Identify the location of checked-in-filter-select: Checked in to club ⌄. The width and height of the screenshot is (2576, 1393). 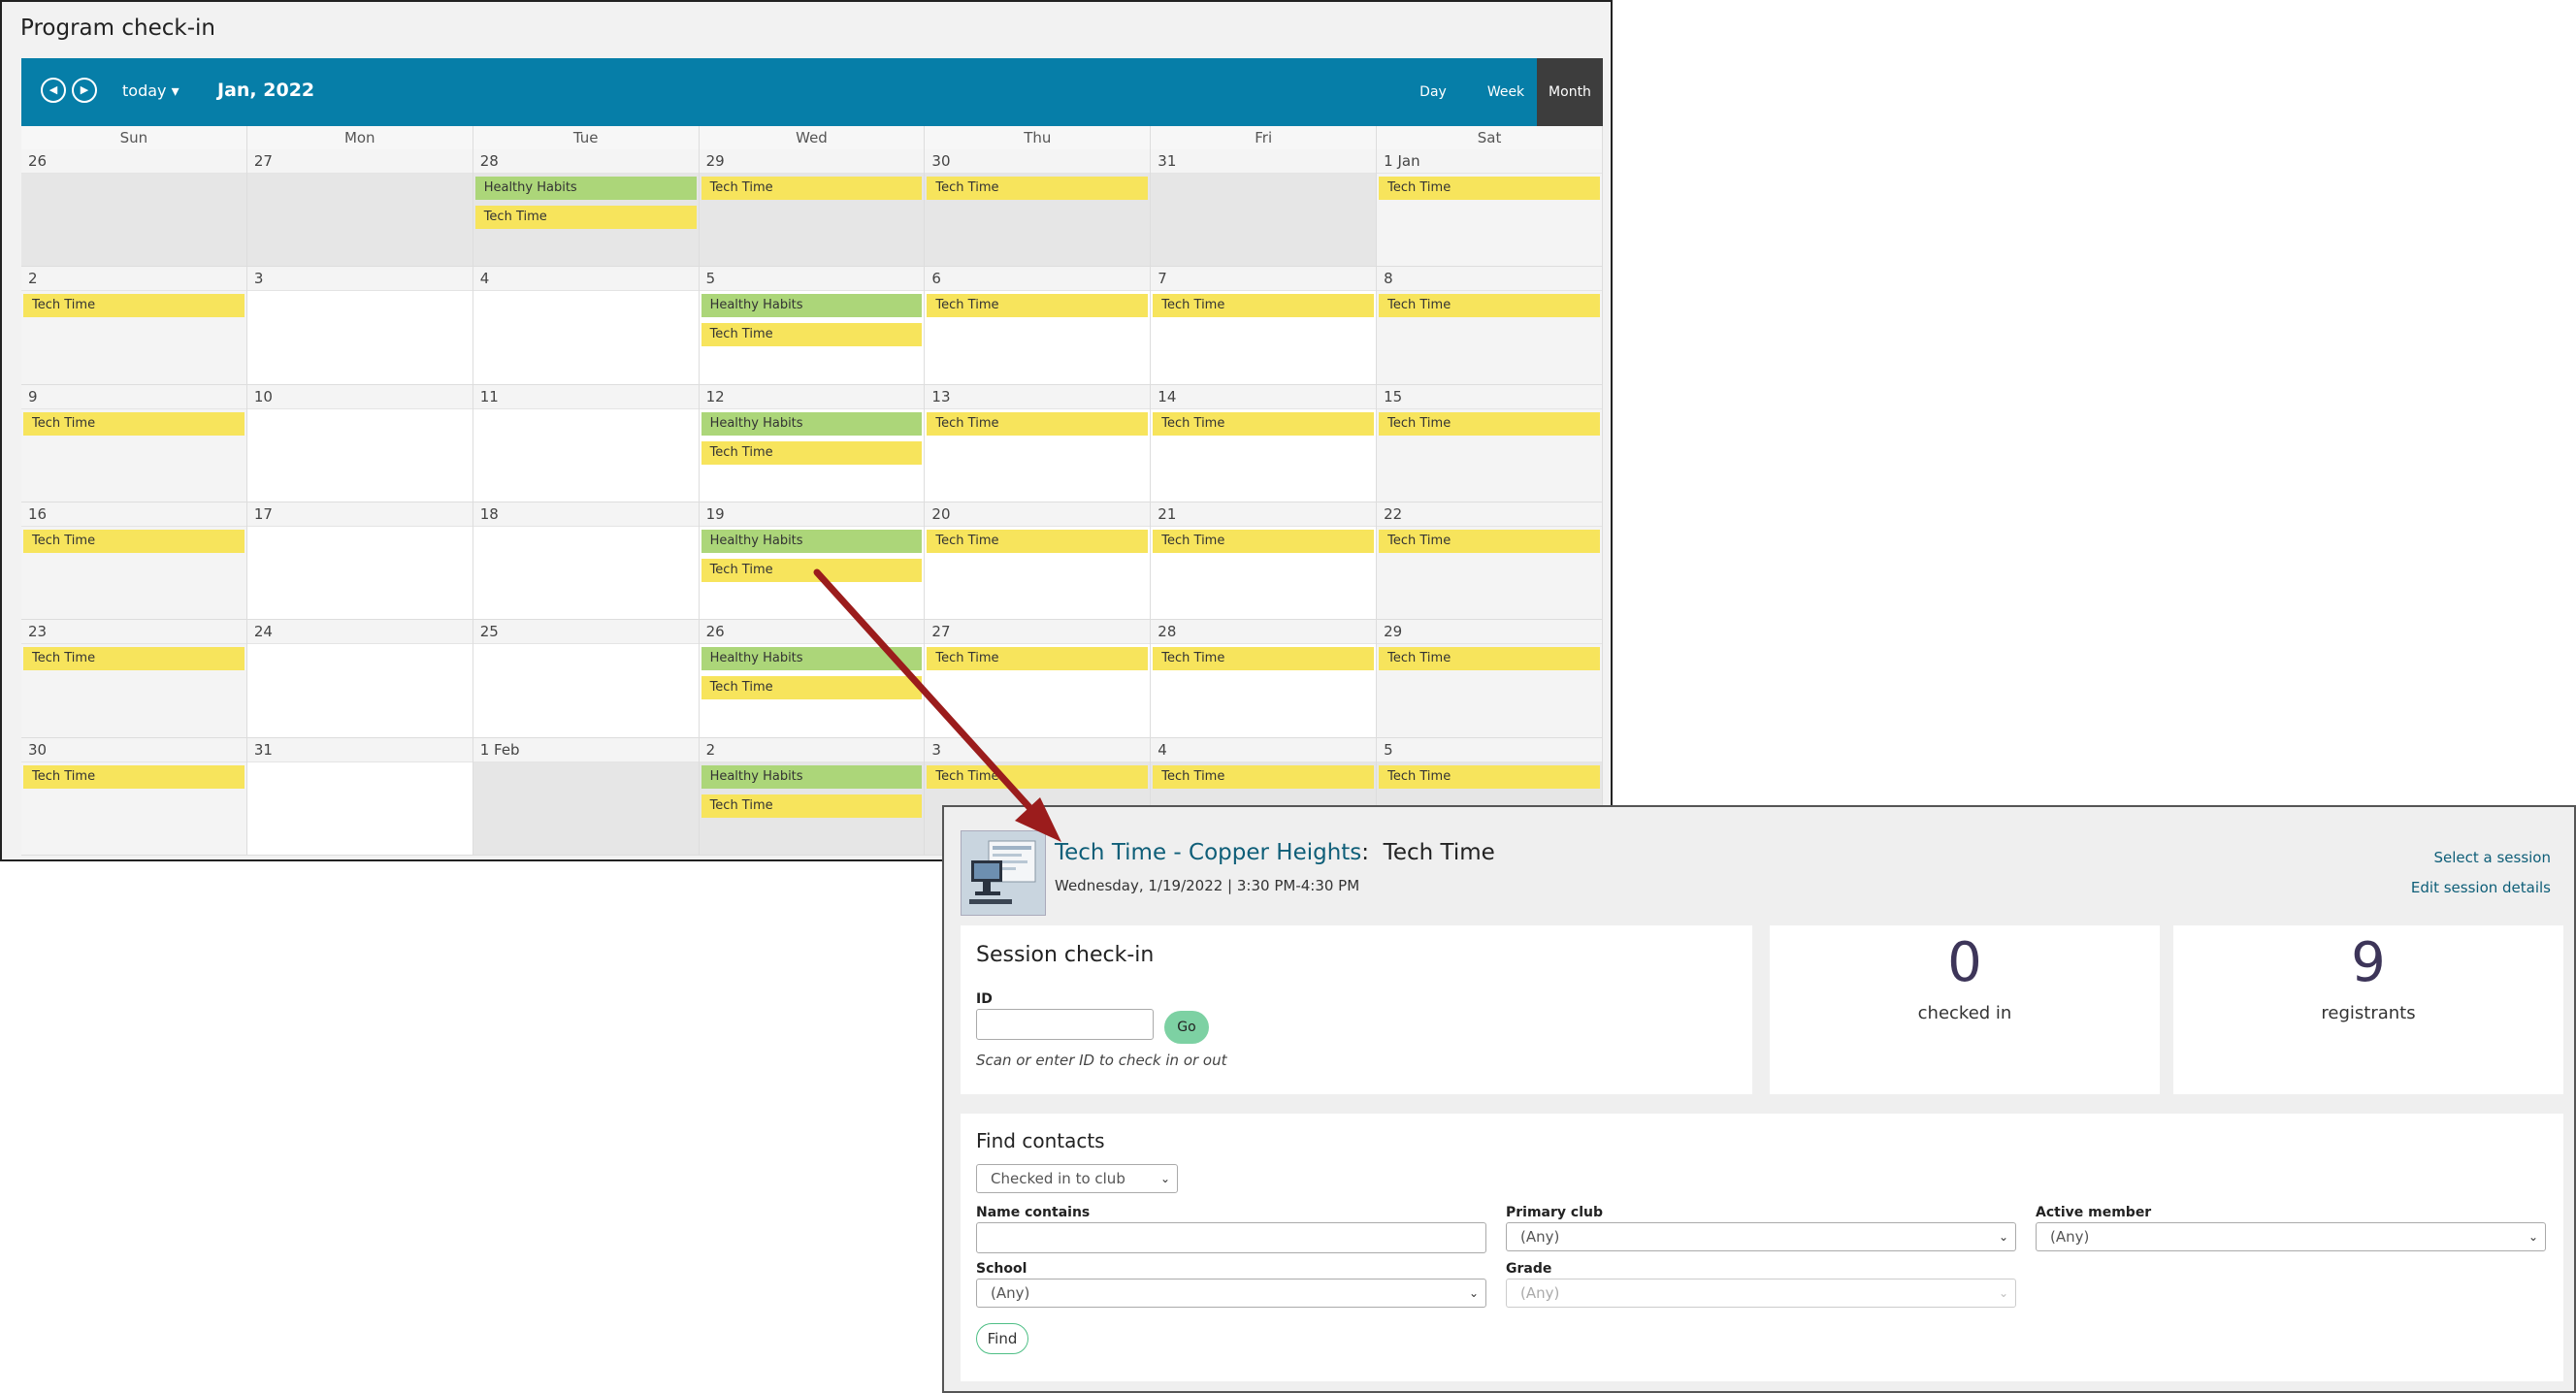
(1077, 1179).